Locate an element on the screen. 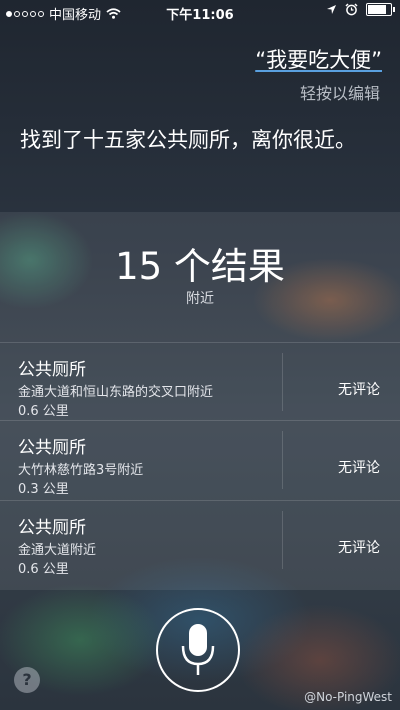 Image resolution: width=400 pixels, height=710 pixels. alarm-clock-icon is located at coordinates (351, 9).